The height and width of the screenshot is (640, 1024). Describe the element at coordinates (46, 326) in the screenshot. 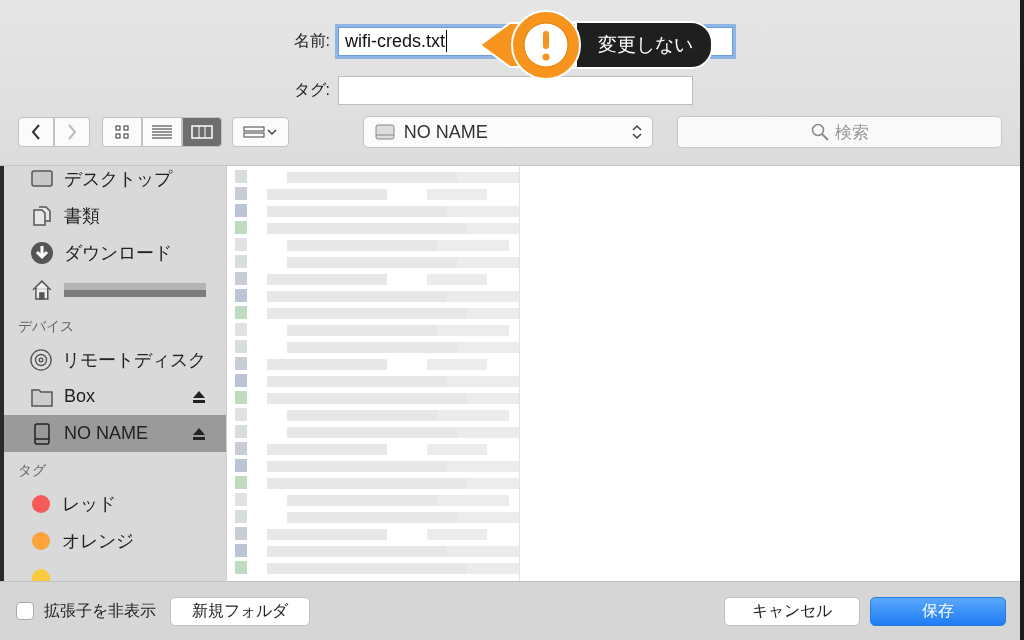

I see `sidebar-section-title: デバイス` at that location.